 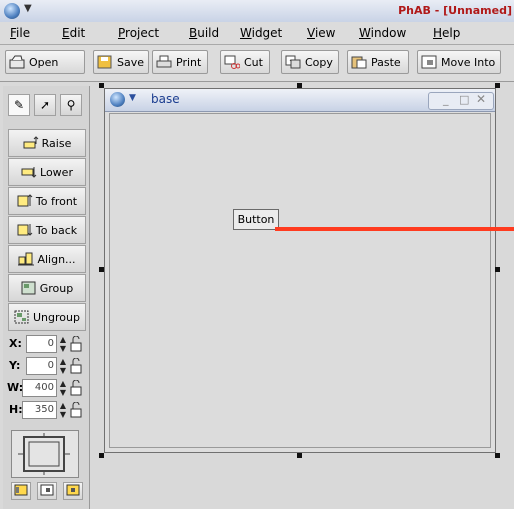 What do you see at coordinates (204, 33) in the screenshot?
I see `menu-build: Build` at bounding box center [204, 33].